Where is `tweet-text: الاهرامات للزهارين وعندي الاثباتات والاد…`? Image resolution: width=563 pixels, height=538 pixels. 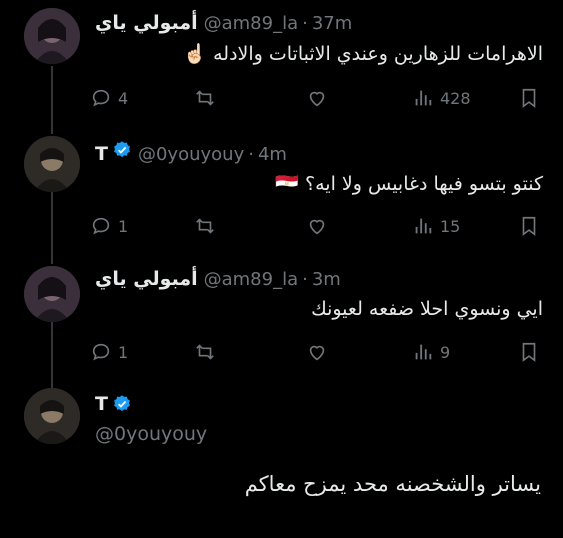 tweet-text: الاهرامات للزهارين وعندي الاثباتات والاد… is located at coordinates (363, 54).